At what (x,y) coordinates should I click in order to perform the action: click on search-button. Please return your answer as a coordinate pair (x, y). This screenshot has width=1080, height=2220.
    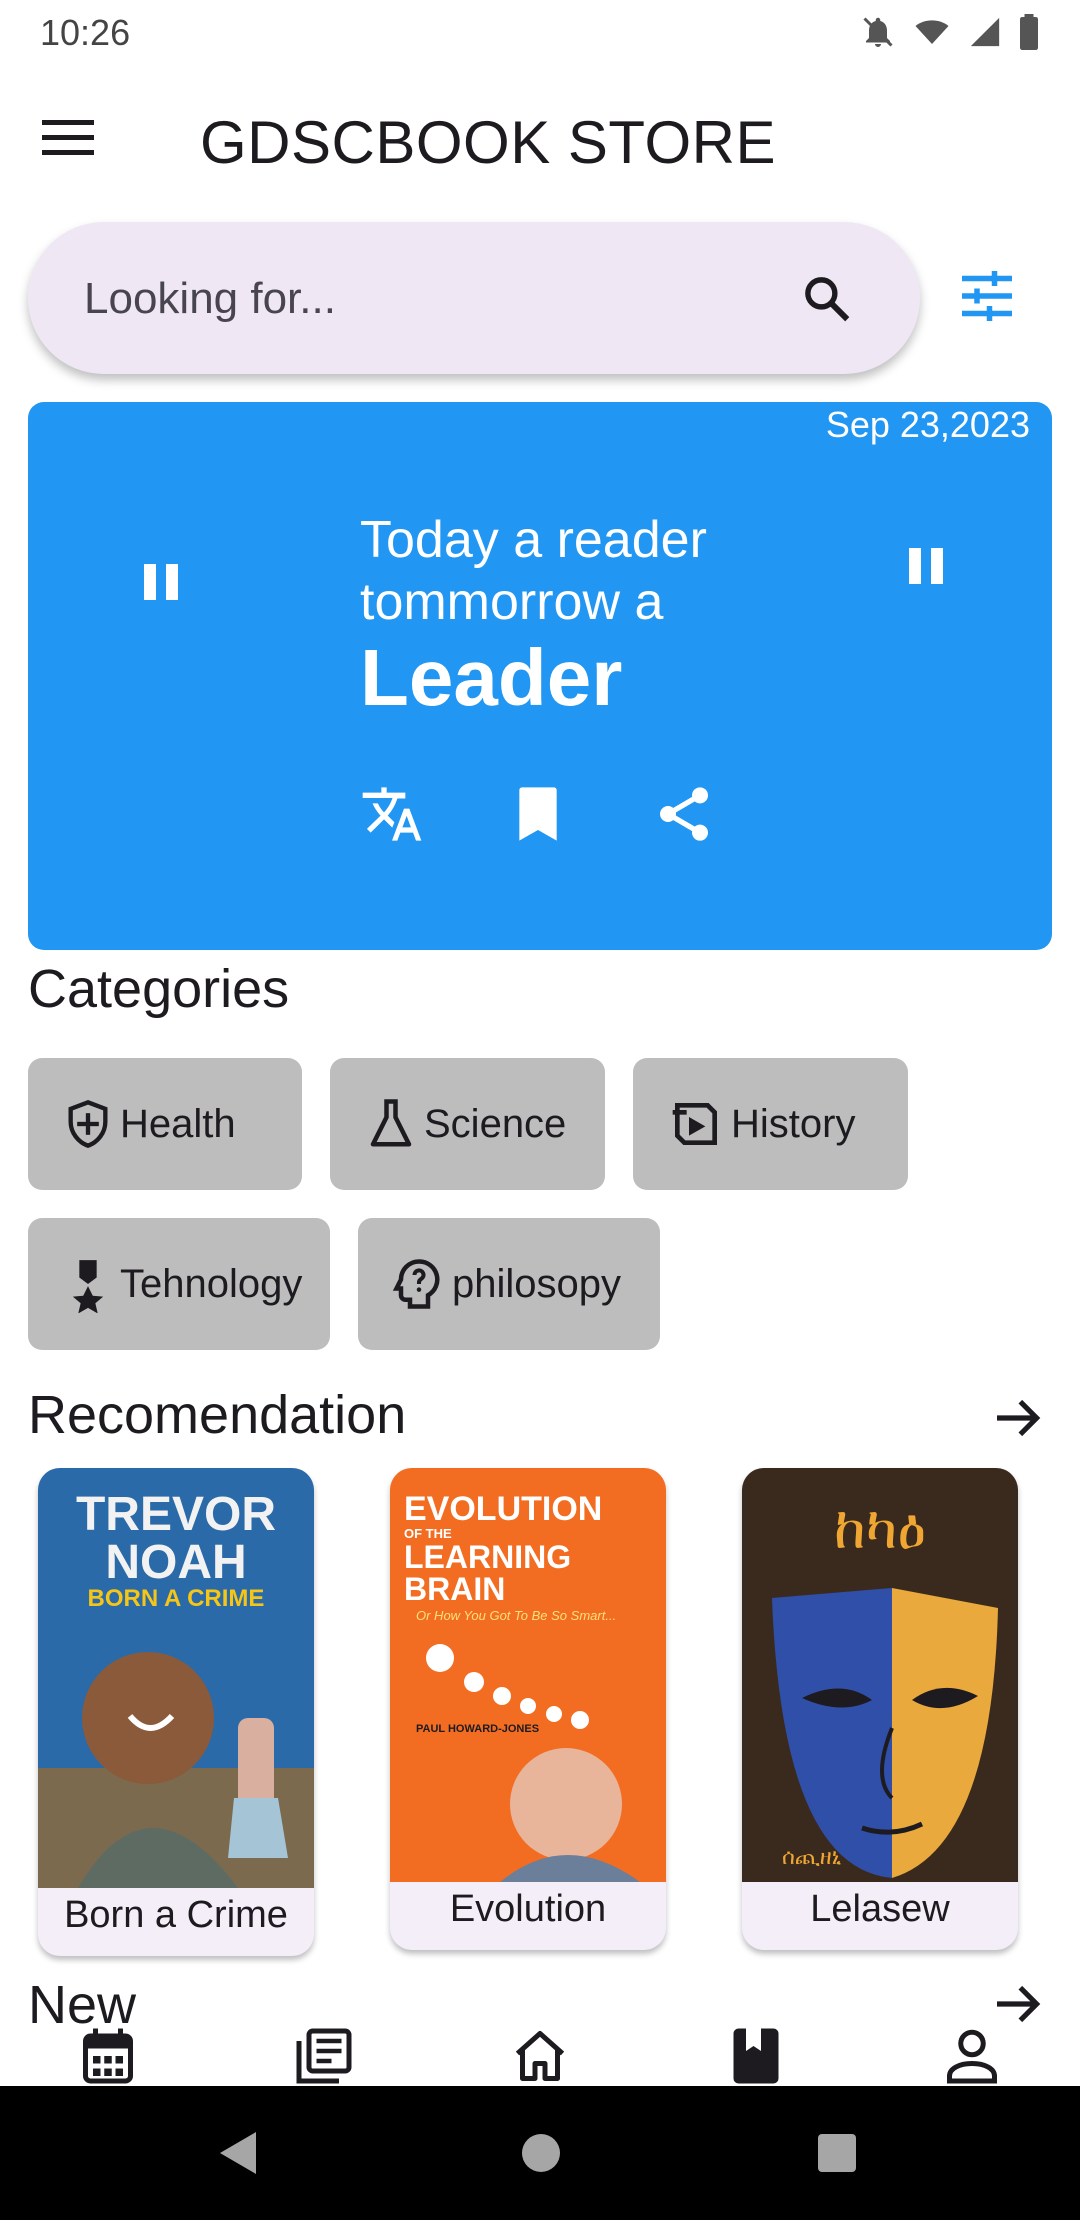
    Looking at the image, I should click on (827, 299).